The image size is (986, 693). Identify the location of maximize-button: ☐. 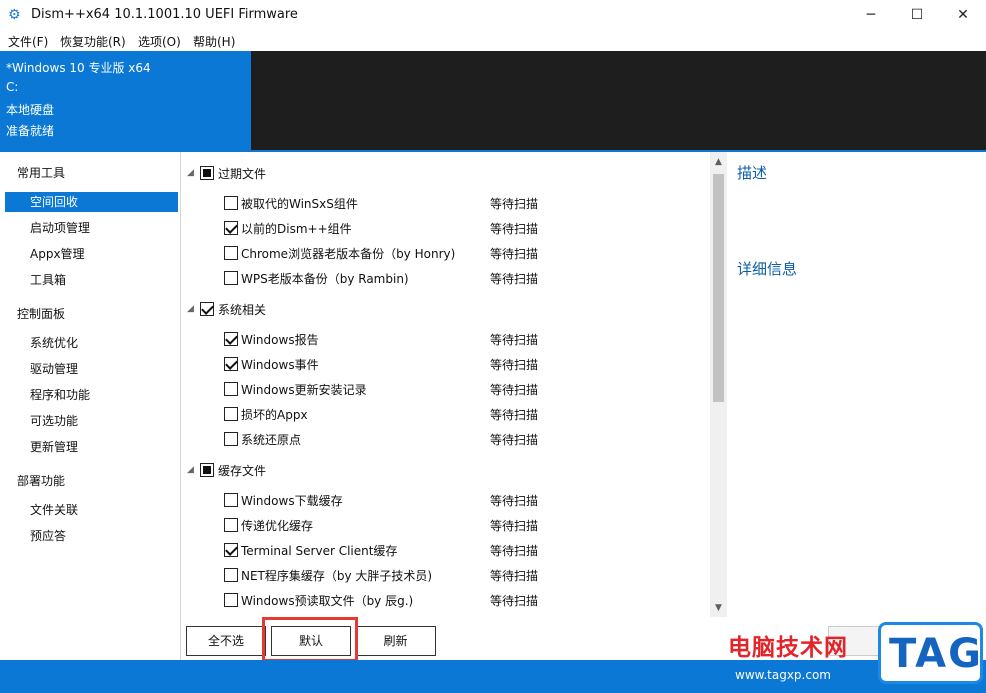
(917, 15).